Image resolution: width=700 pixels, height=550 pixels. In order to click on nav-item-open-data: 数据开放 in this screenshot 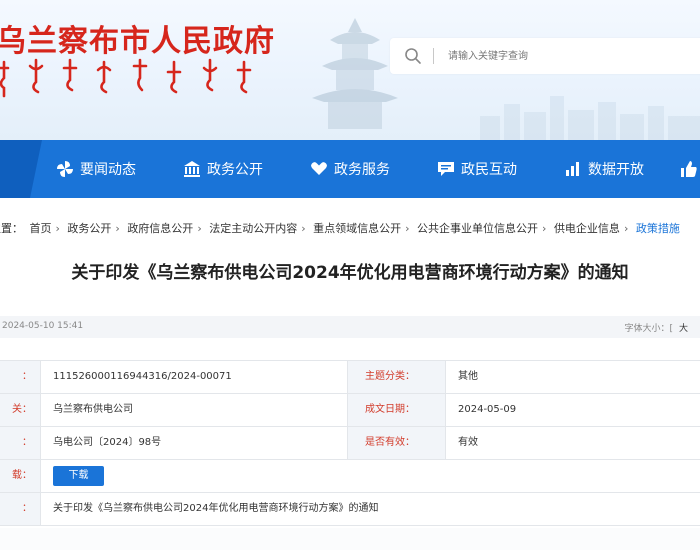, I will do `click(604, 169)`.